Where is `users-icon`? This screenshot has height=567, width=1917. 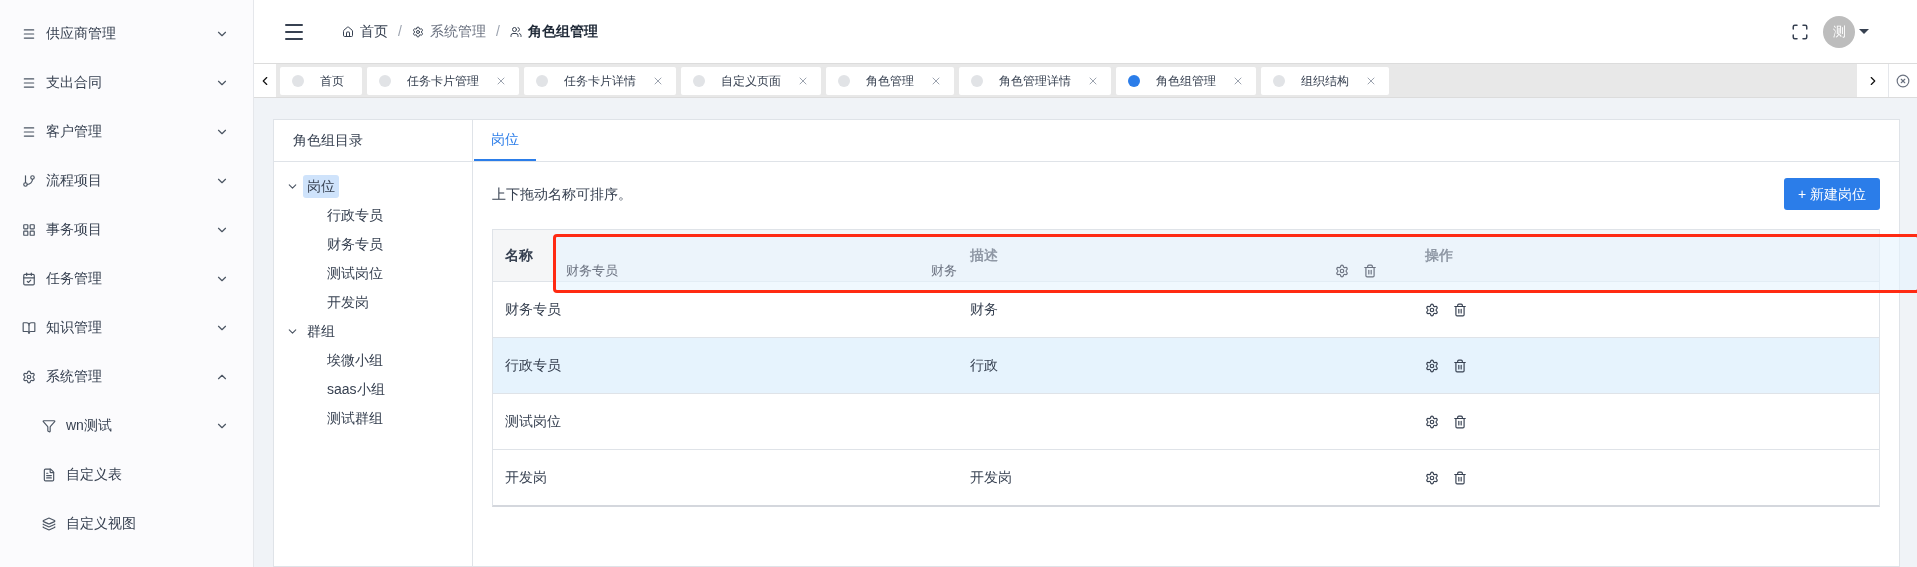 users-icon is located at coordinates (515, 31).